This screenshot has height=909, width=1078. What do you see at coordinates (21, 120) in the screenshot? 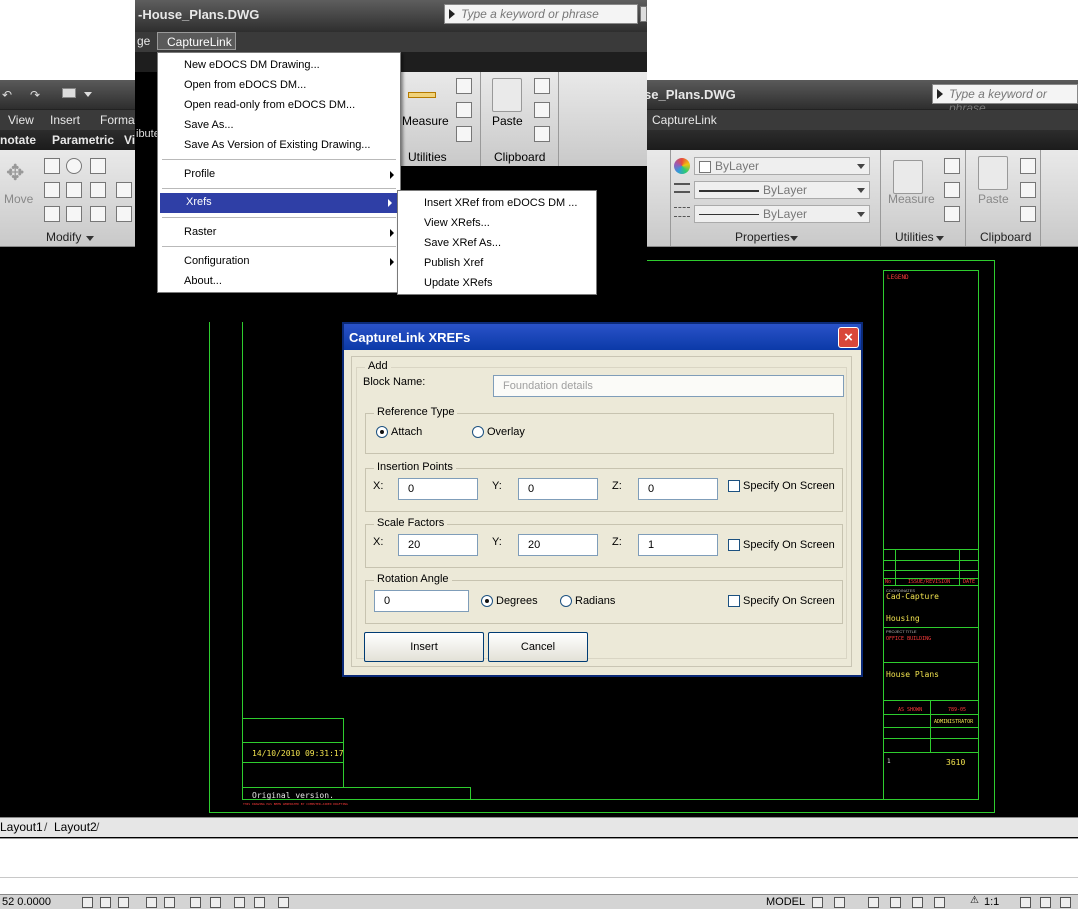
I see `menu-view: View` at bounding box center [21, 120].